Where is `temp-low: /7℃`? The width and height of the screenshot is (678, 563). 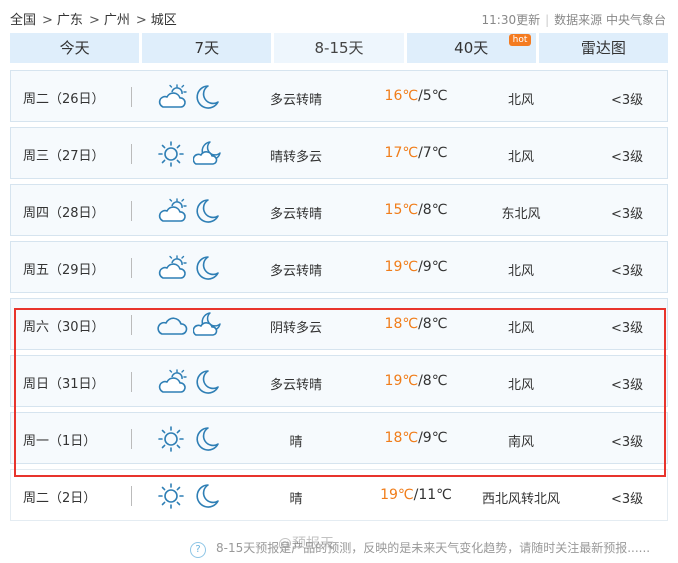
temp-low: /7℃ is located at coordinates (433, 153).